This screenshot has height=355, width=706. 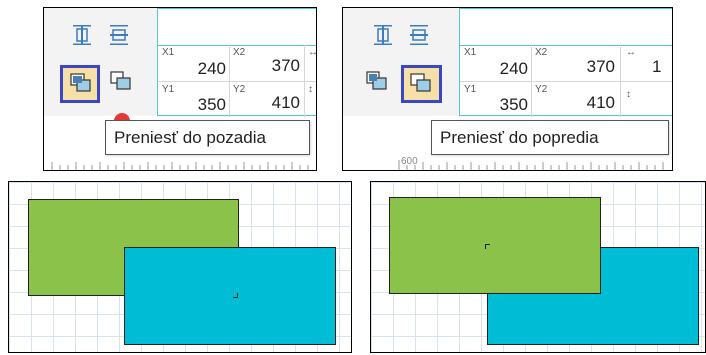 I want to click on coordinates-panel: X1 240 X2 370 ↔ Y1 350 Y2 410 ↕, so click(x=237, y=62).